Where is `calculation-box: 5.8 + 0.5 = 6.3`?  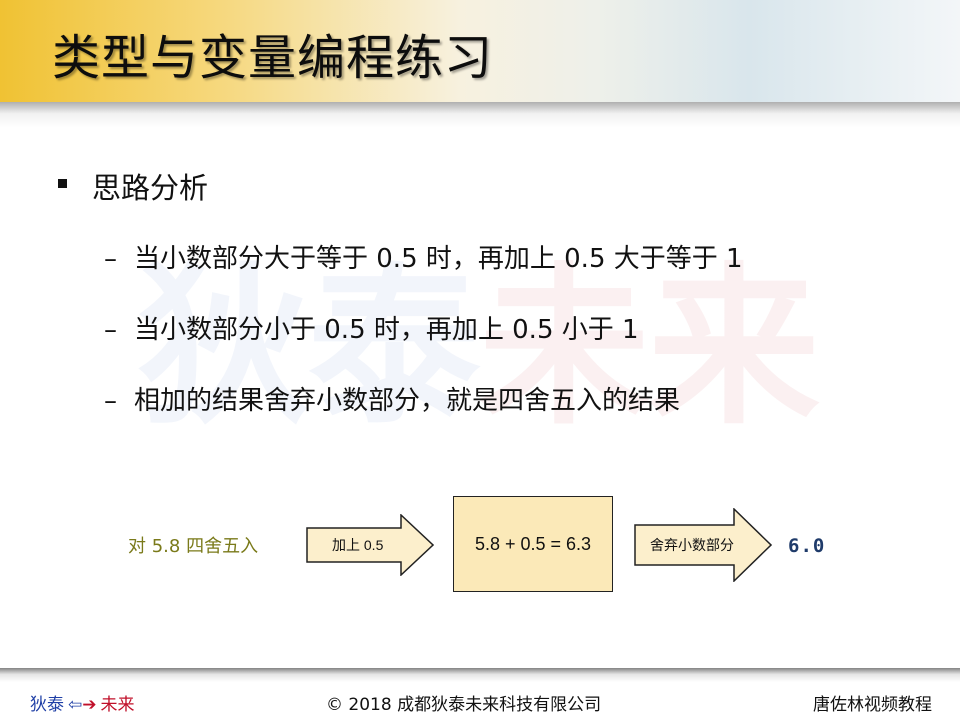
calculation-box: 5.8 + 0.5 = 6.3 is located at coordinates (533, 544).